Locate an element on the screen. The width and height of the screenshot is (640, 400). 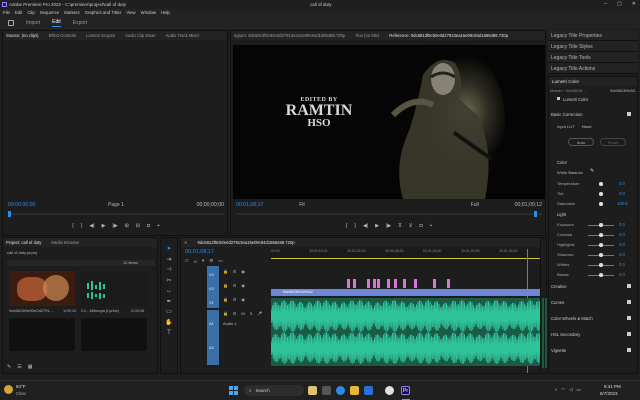
emoji-widget-icon is located at coordinates (312, 390).